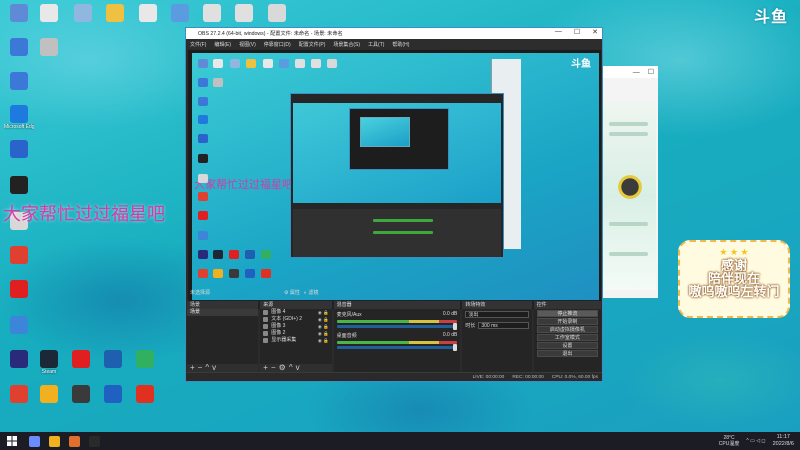 The width and height of the screenshot is (800, 450). What do you see at coordinates (783, 441) in the screenshot?
I see `clock: 11:17 2022/8/6` at bounding box center [783, 441].